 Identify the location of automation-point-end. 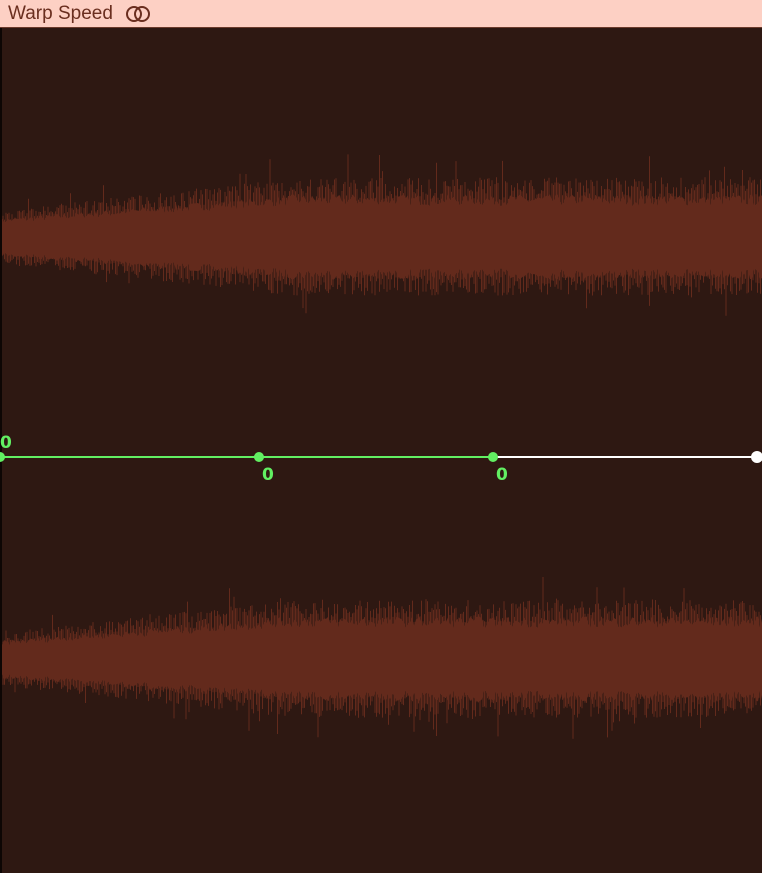
(756, 457).